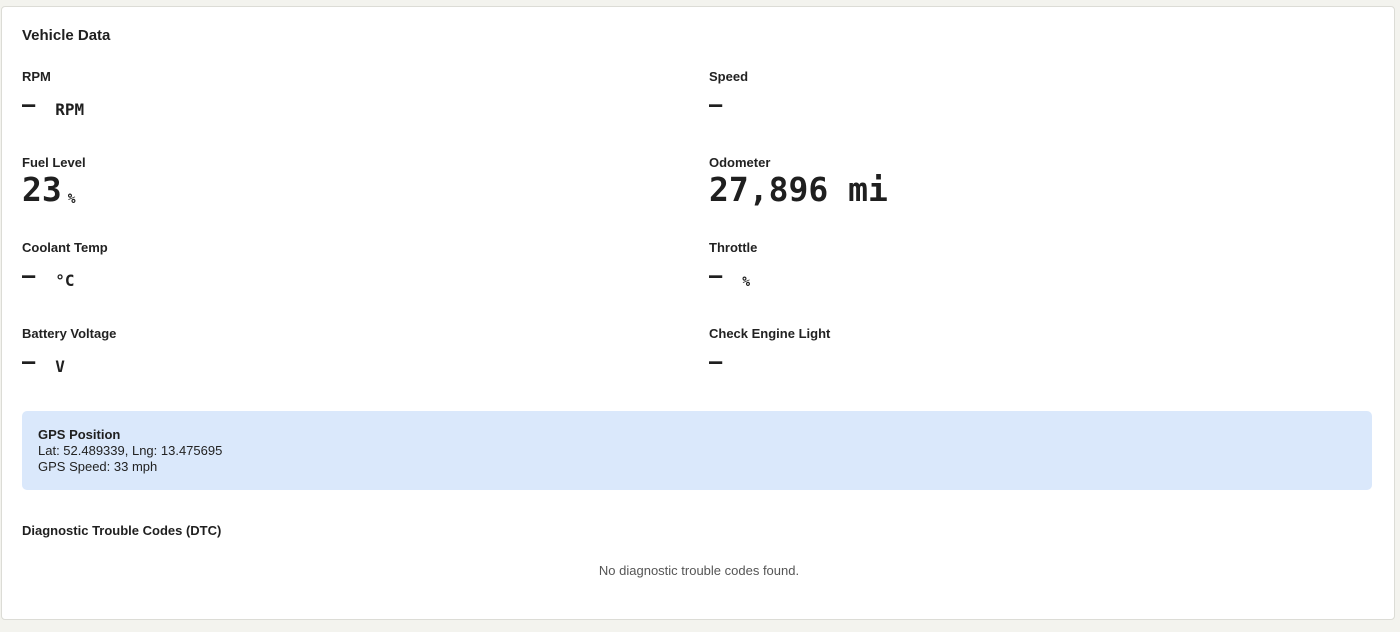 This screenshot has height=632, width=1400. I want to click on check-engine-light-value: —, so click(716, 362).